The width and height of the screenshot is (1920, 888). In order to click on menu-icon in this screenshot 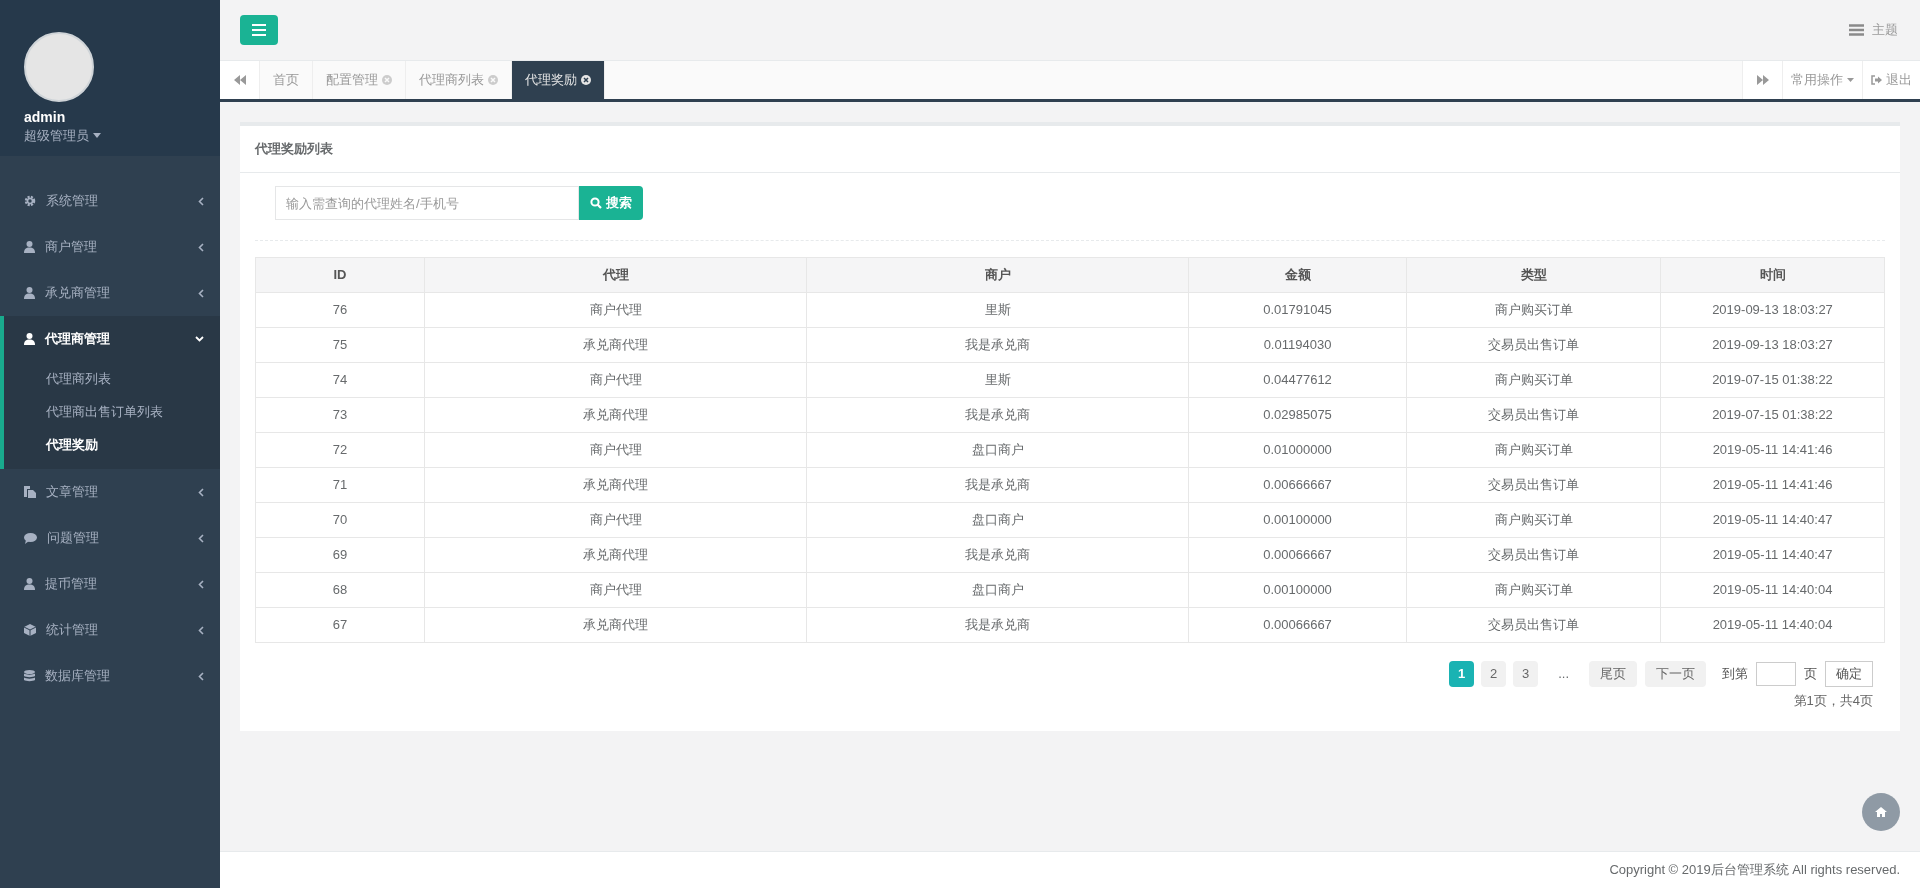, I will do `click(259, 30)`.